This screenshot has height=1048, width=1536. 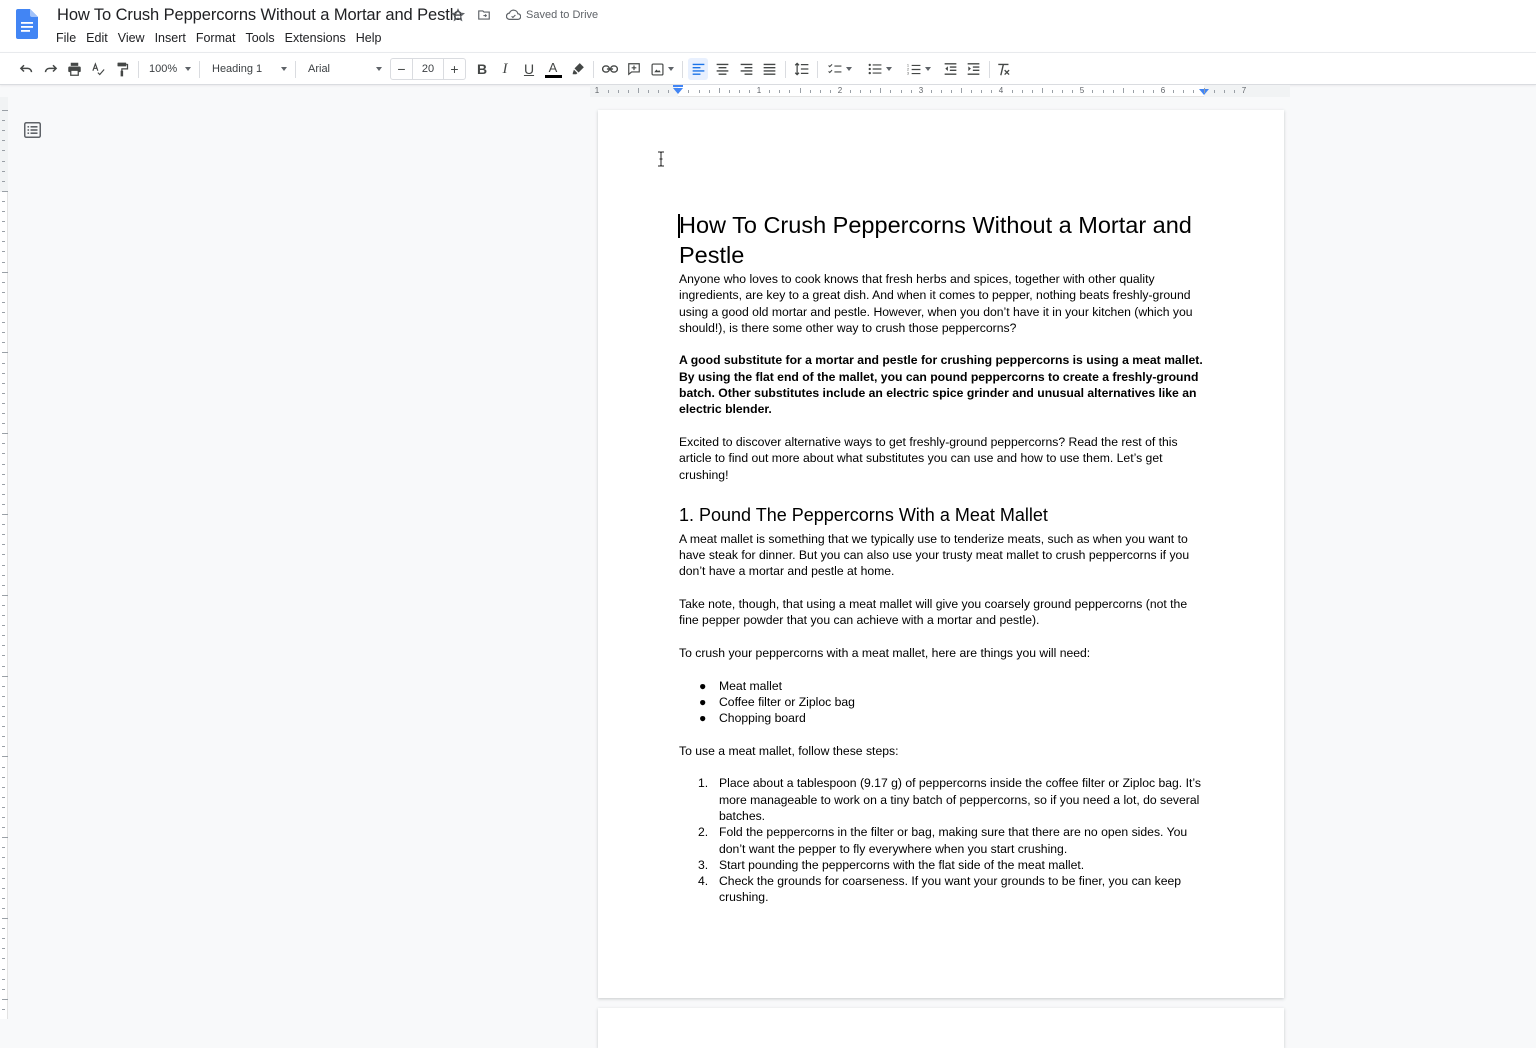 What do you see at coordinates (27, 24) in the screenshot?
I see `google-docs-logo-icon` at bounding box center [27, 24].